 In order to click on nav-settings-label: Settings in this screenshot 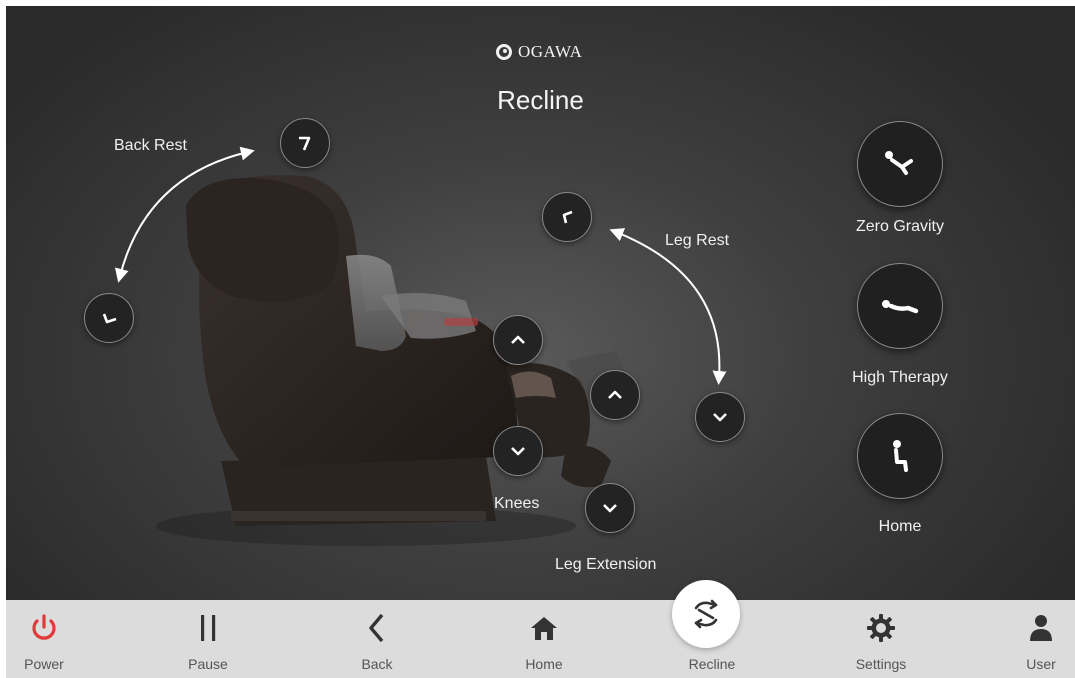, I will do `click(881, 664)`.